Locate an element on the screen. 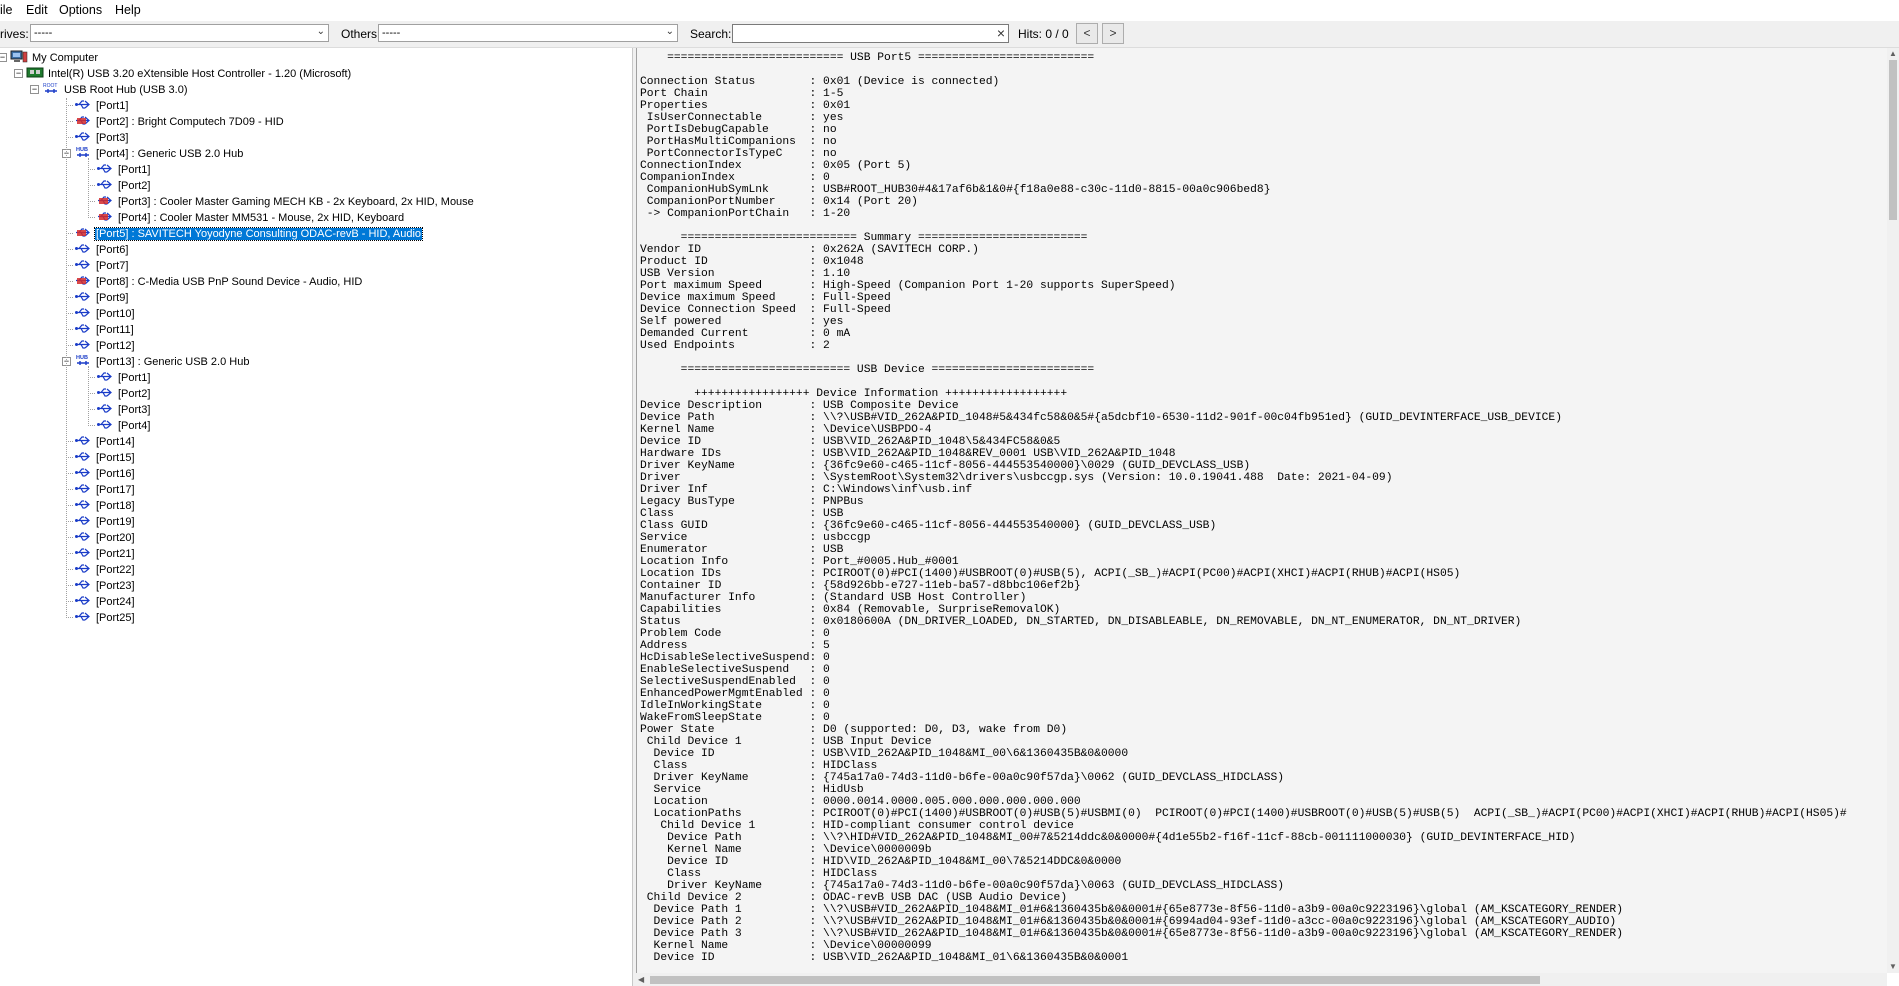 Image resolution: width=1899 pixels, height=986 pixels. scroll-up-icon: ▲ is located at coordinates (1893, 54).